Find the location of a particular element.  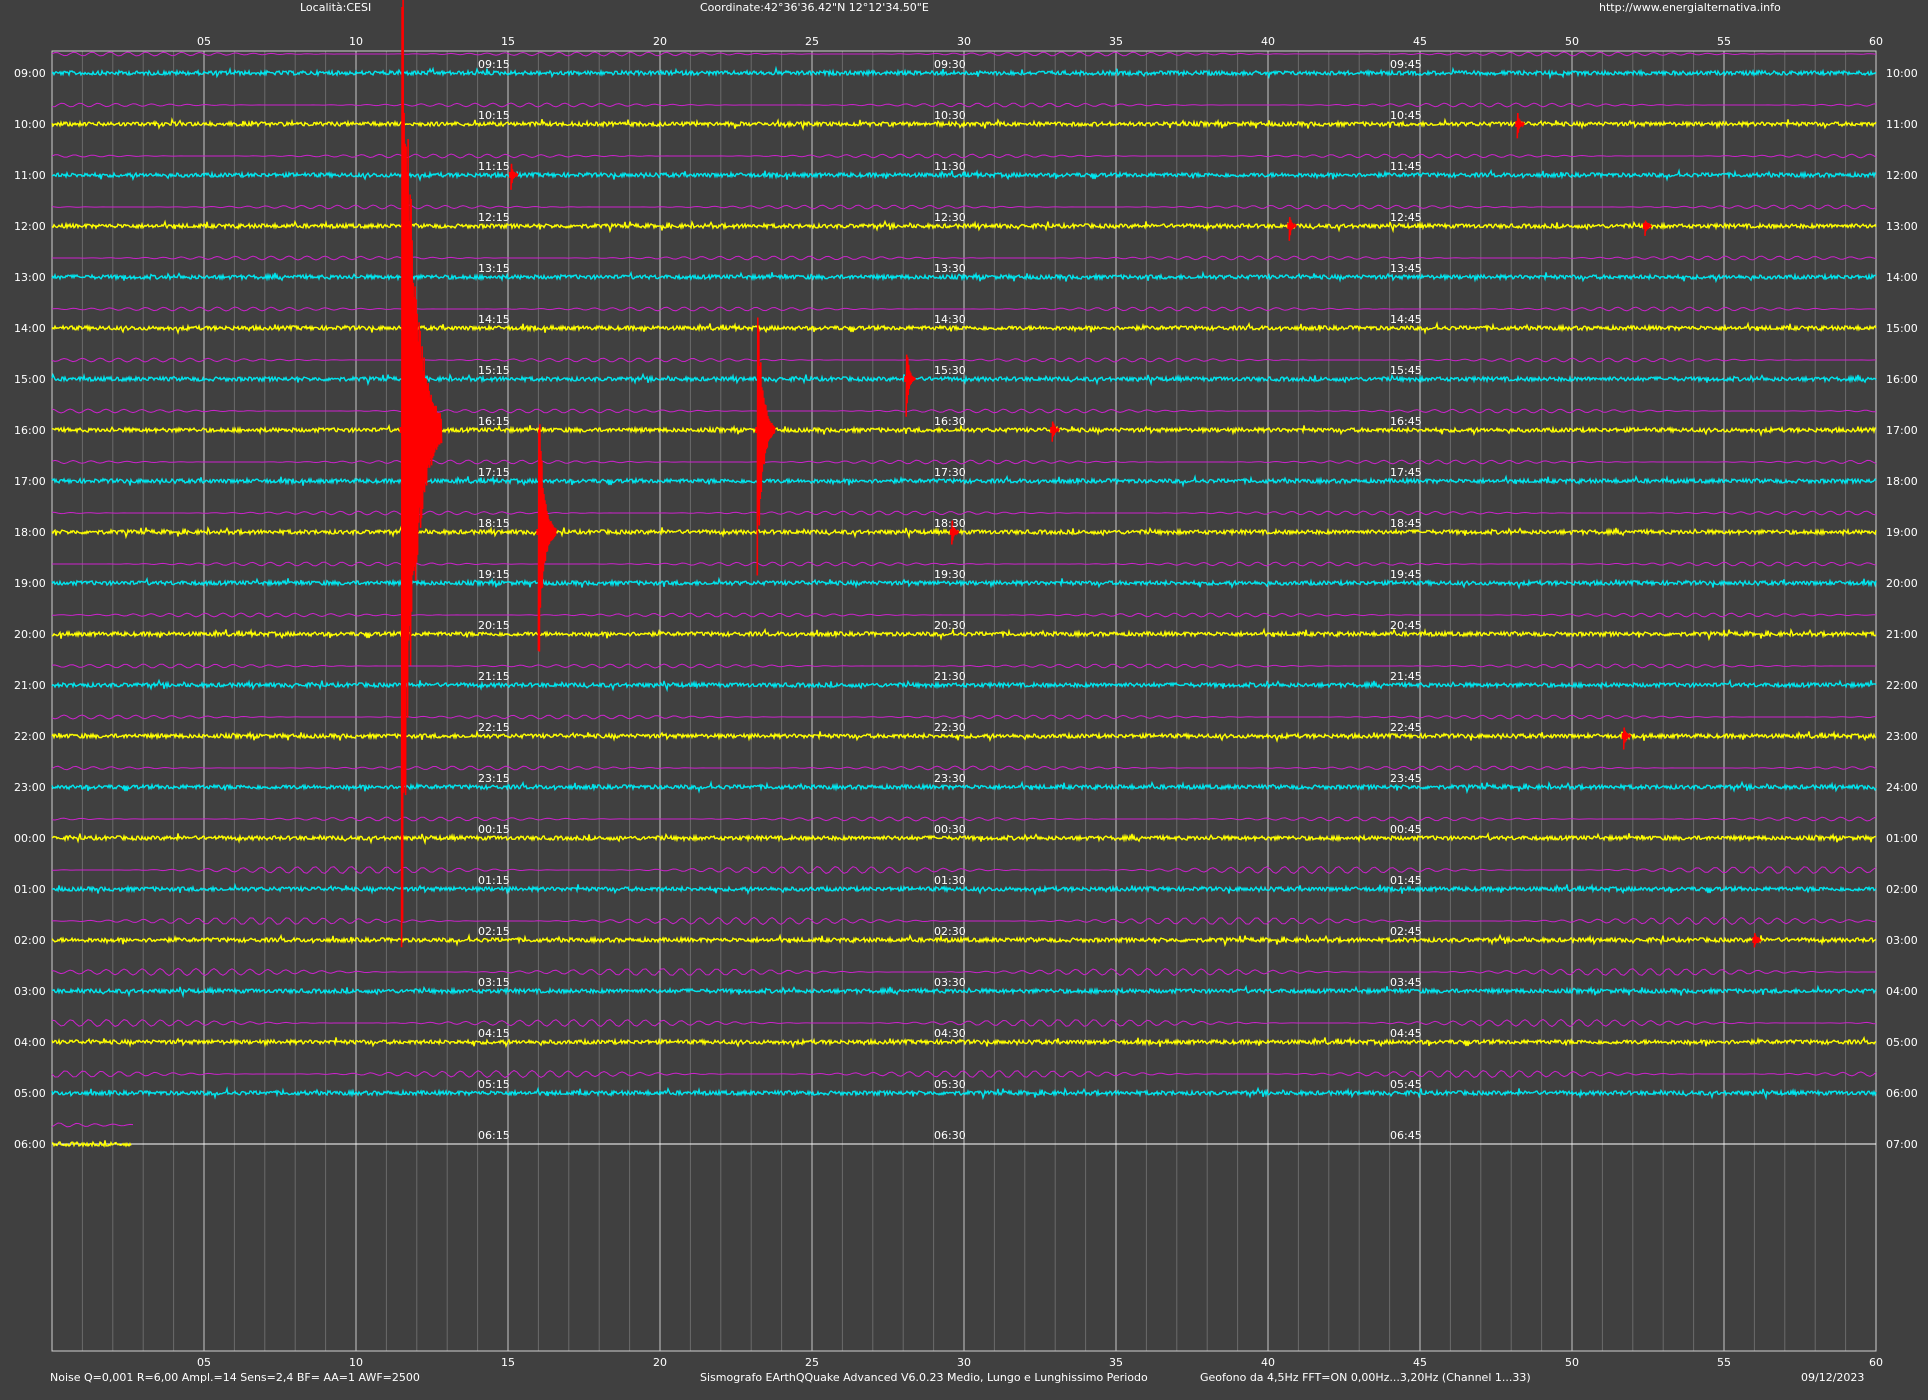

row-label-right: 07:00 is located at coordinates (1902, 1144).